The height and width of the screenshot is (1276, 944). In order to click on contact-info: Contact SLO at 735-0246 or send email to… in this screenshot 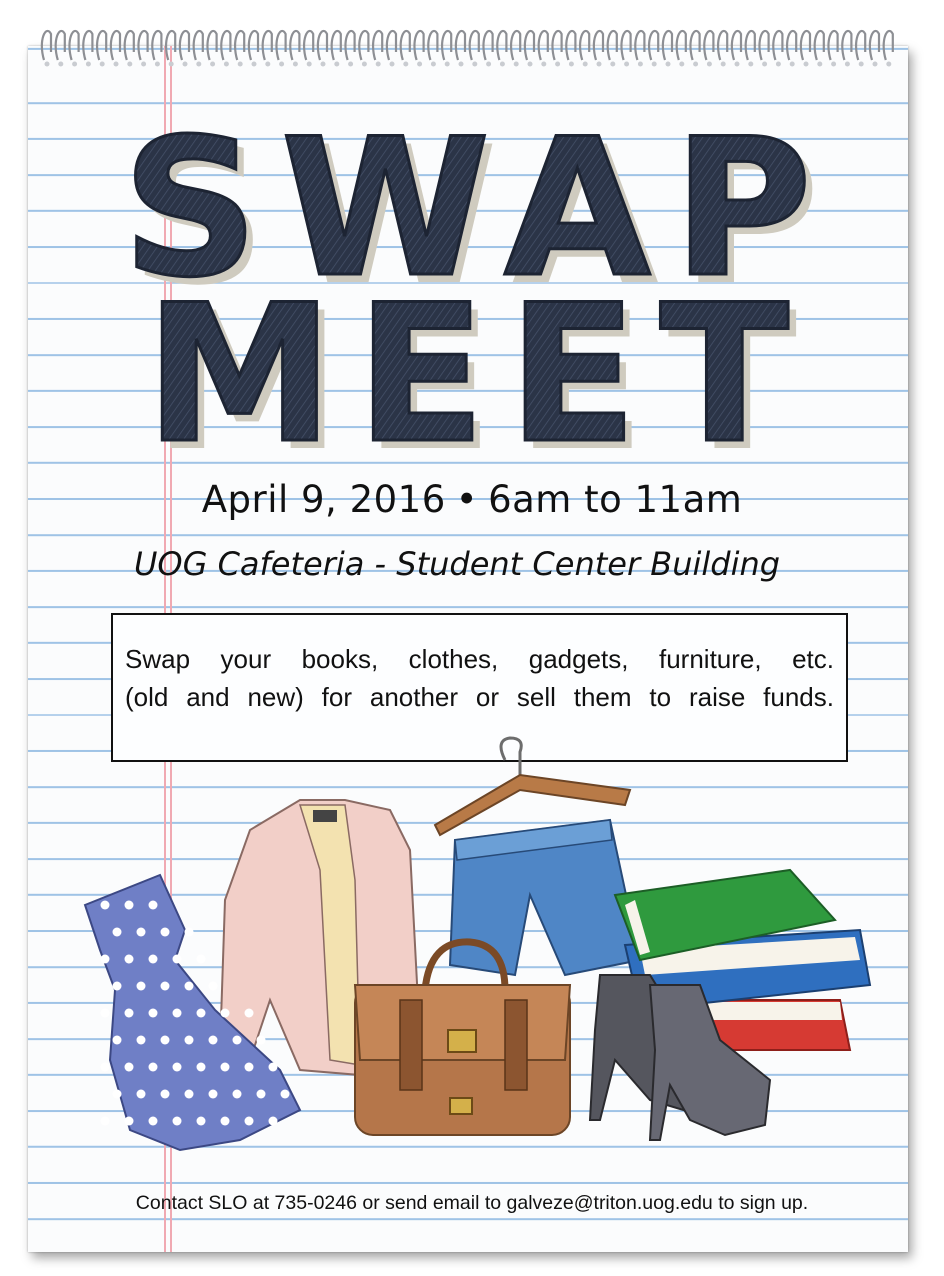, I will do `click(472, 1203)`.